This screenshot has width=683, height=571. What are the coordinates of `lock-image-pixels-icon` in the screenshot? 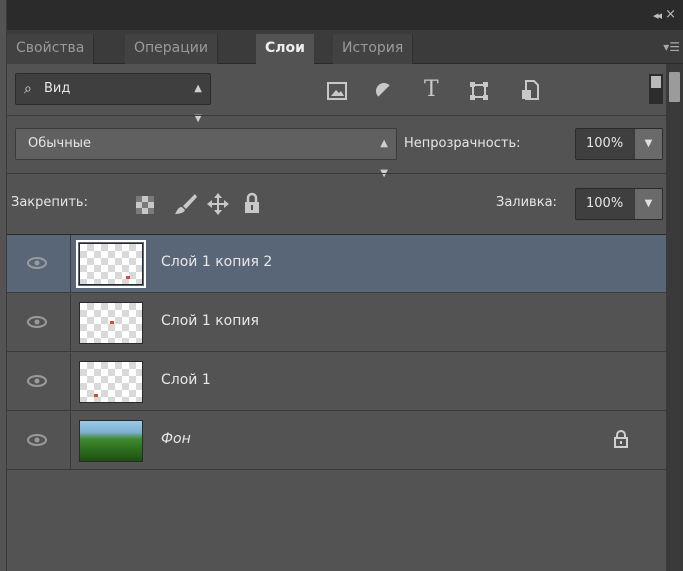 It's located at (185, 204).